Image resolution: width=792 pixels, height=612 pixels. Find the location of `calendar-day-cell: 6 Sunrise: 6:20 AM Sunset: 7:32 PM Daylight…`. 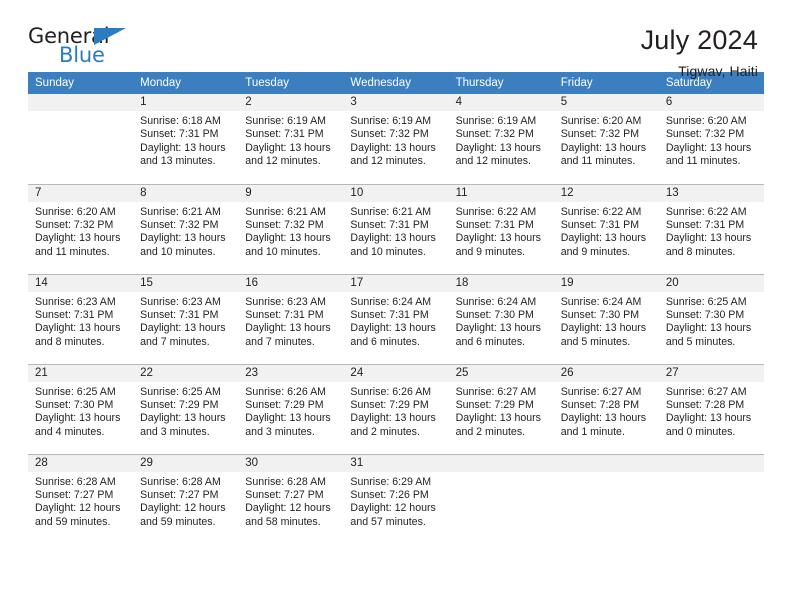

calendar-day-cell: 6 Sunrise: 6:20 AM Sunset: 7:32 PM Daylight… is located at coordinates (711, 139).